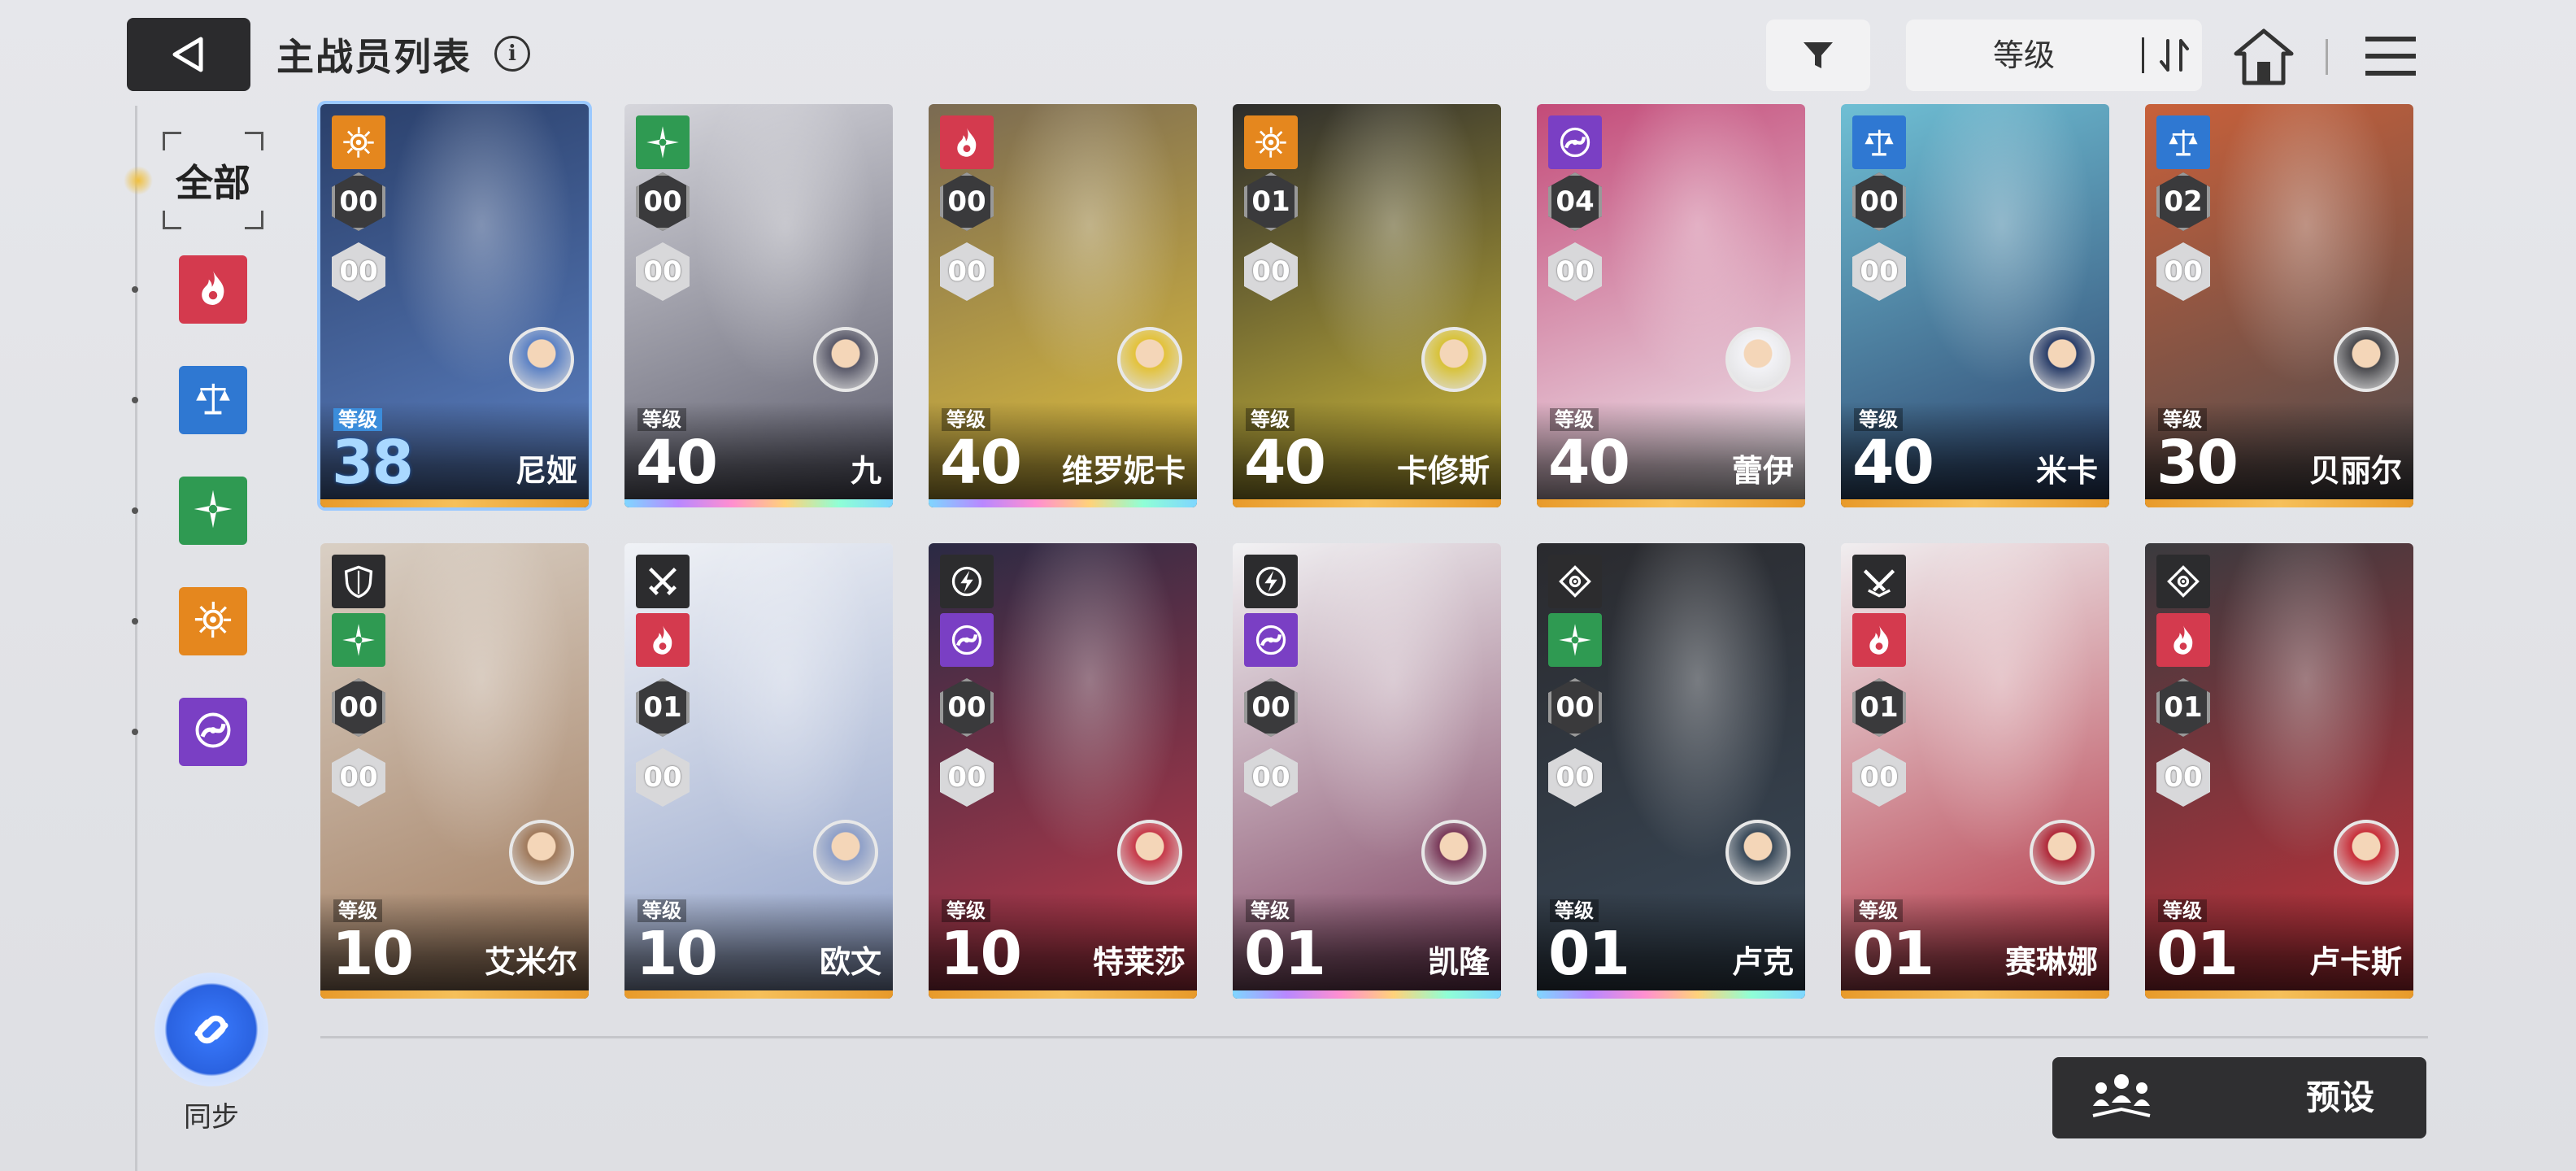 This screenshot has width=2576, height=1171. Describe the element at coordinates (531, 962) in the screenshot. I see `character-name: 艾米尔` at that location.